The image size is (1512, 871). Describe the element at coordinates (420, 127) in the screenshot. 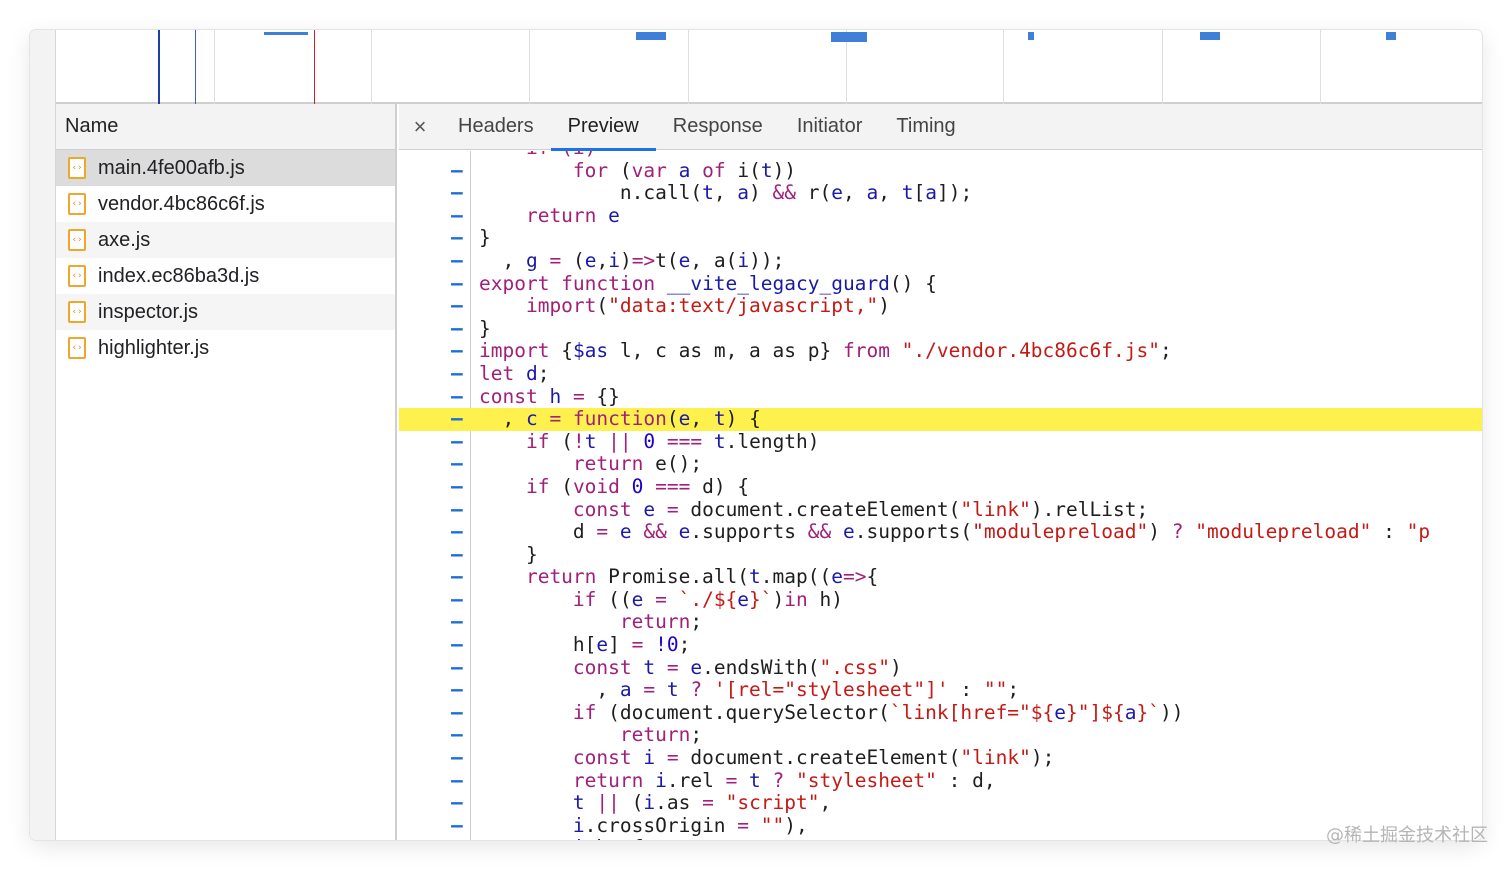

I see `close-icon: ×` at that location.